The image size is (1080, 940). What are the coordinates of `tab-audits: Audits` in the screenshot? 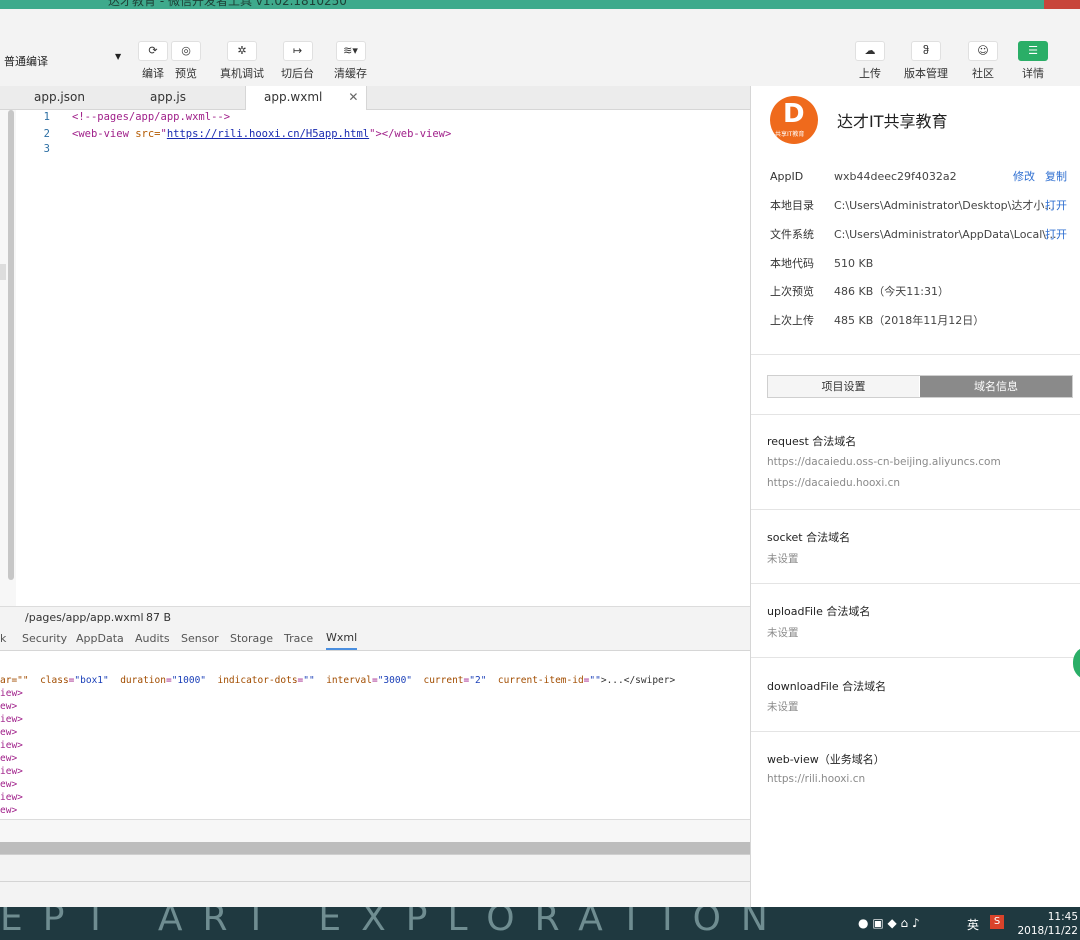 It's located at (152, 639).